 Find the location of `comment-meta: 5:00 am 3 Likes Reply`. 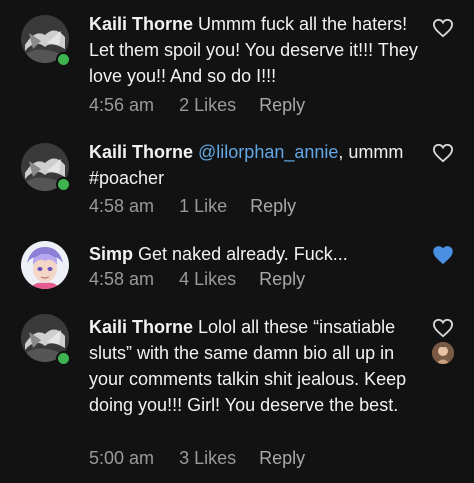

comment-meta: 5:00 am 3 Likes Reply is located at coordinates (197, 458).